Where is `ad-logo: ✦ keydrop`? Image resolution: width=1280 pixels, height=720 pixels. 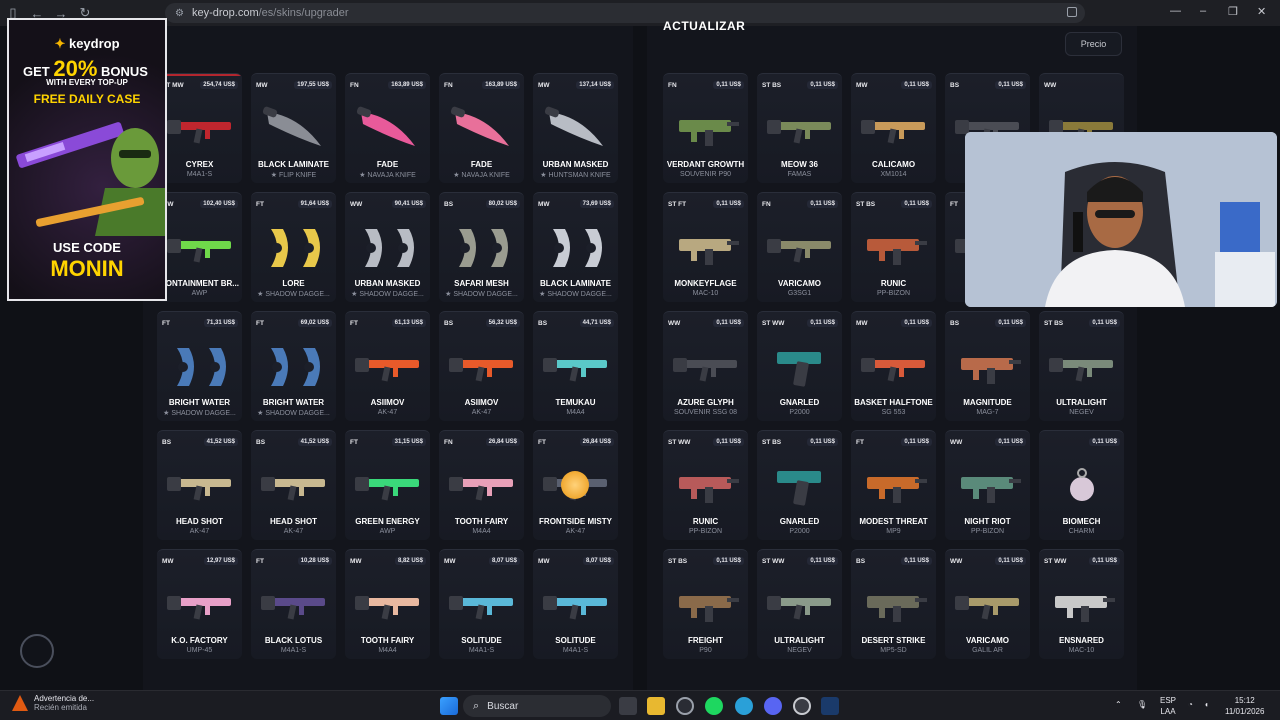 ad-logo: ✦ keydrop is located at coordinates (87, 44).